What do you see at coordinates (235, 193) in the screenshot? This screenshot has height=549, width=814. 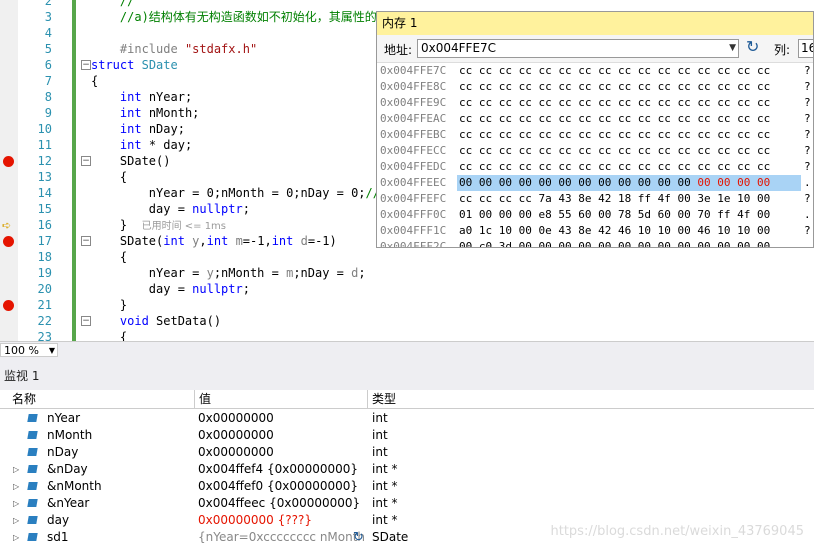 I see `code-text: nYear = 0;nMonth = 0;nDay = 0;//` at bounding box center [235, 193].